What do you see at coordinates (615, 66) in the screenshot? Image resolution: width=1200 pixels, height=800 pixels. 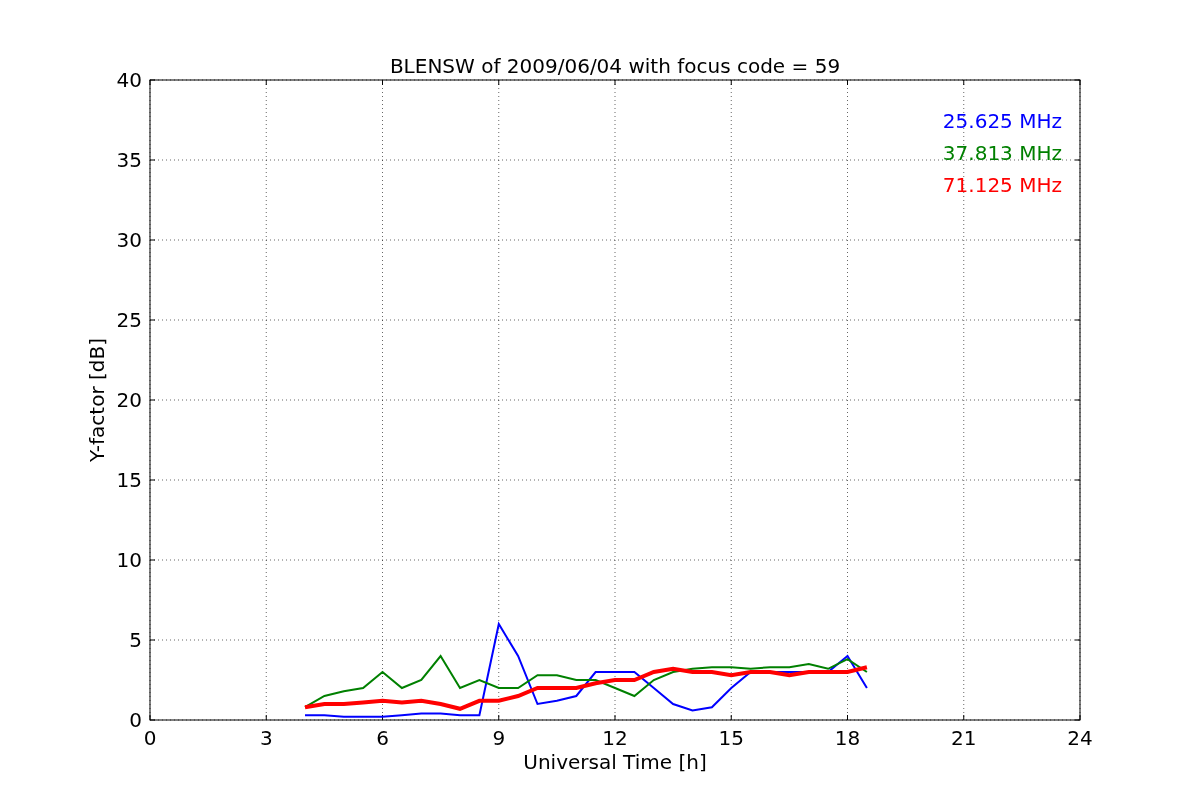 I see `chart-title: BLENSW of 2009/06/04 with focus code = 59` at bounding box center [615, 66].